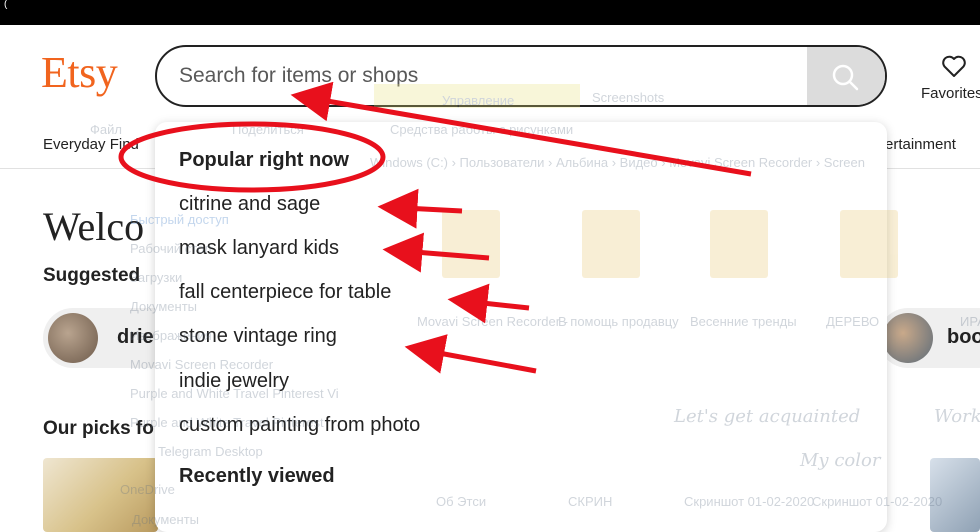 The image size is (980, 532). Describe the element at coordinates (957, 416) in the screenshot. I see `ghost-text: Work and p` at that location.